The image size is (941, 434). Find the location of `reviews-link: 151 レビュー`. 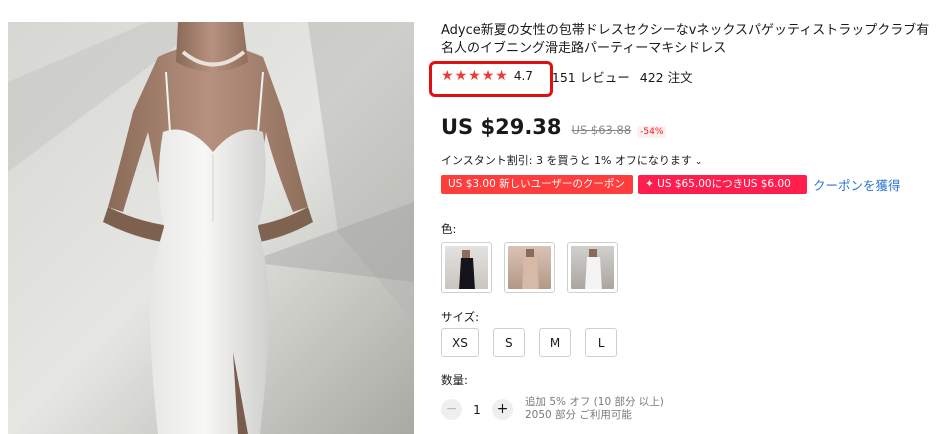

reviews-link: 151 レビュー is located at coordinates (591, 76).